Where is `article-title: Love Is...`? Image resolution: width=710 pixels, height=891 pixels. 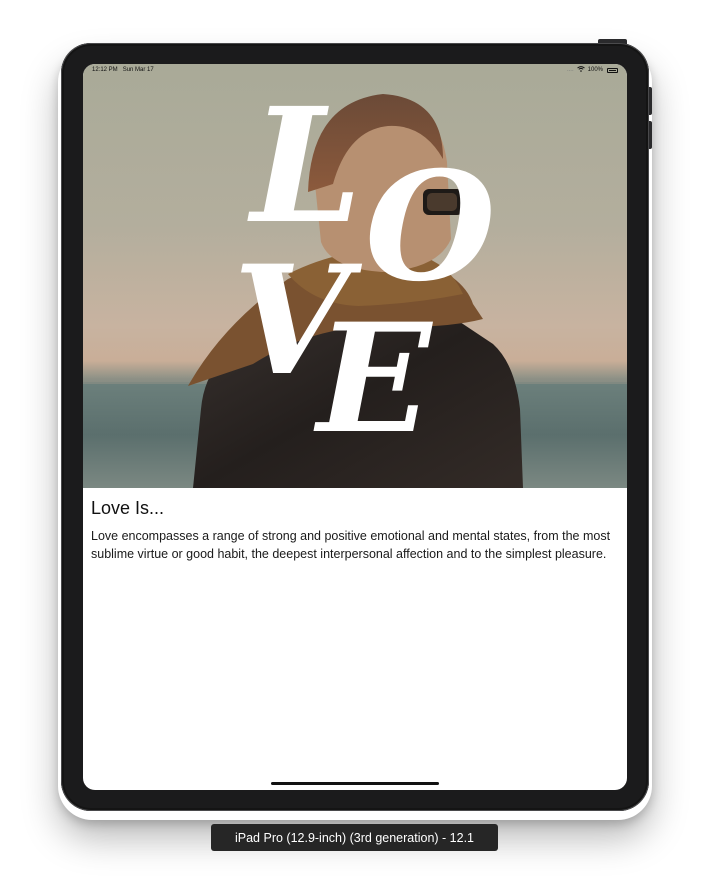
article-title: Love Is... is located at coordinates (128, 508).